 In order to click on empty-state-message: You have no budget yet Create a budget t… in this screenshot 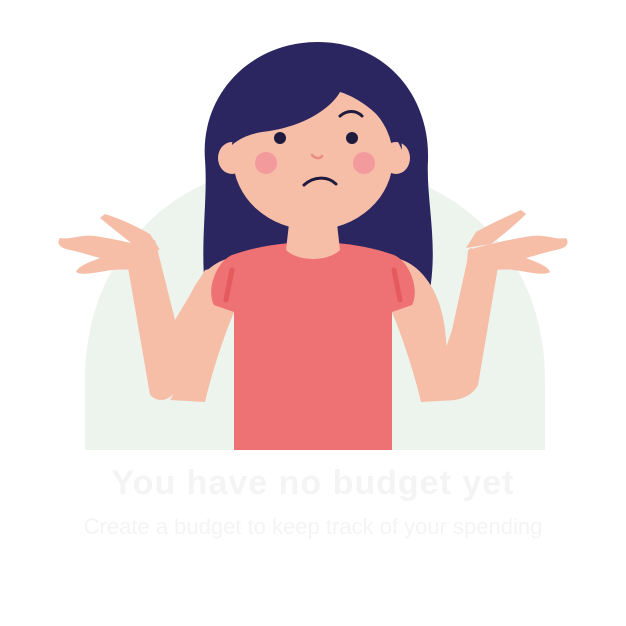, I will do `click(313, 501)`.